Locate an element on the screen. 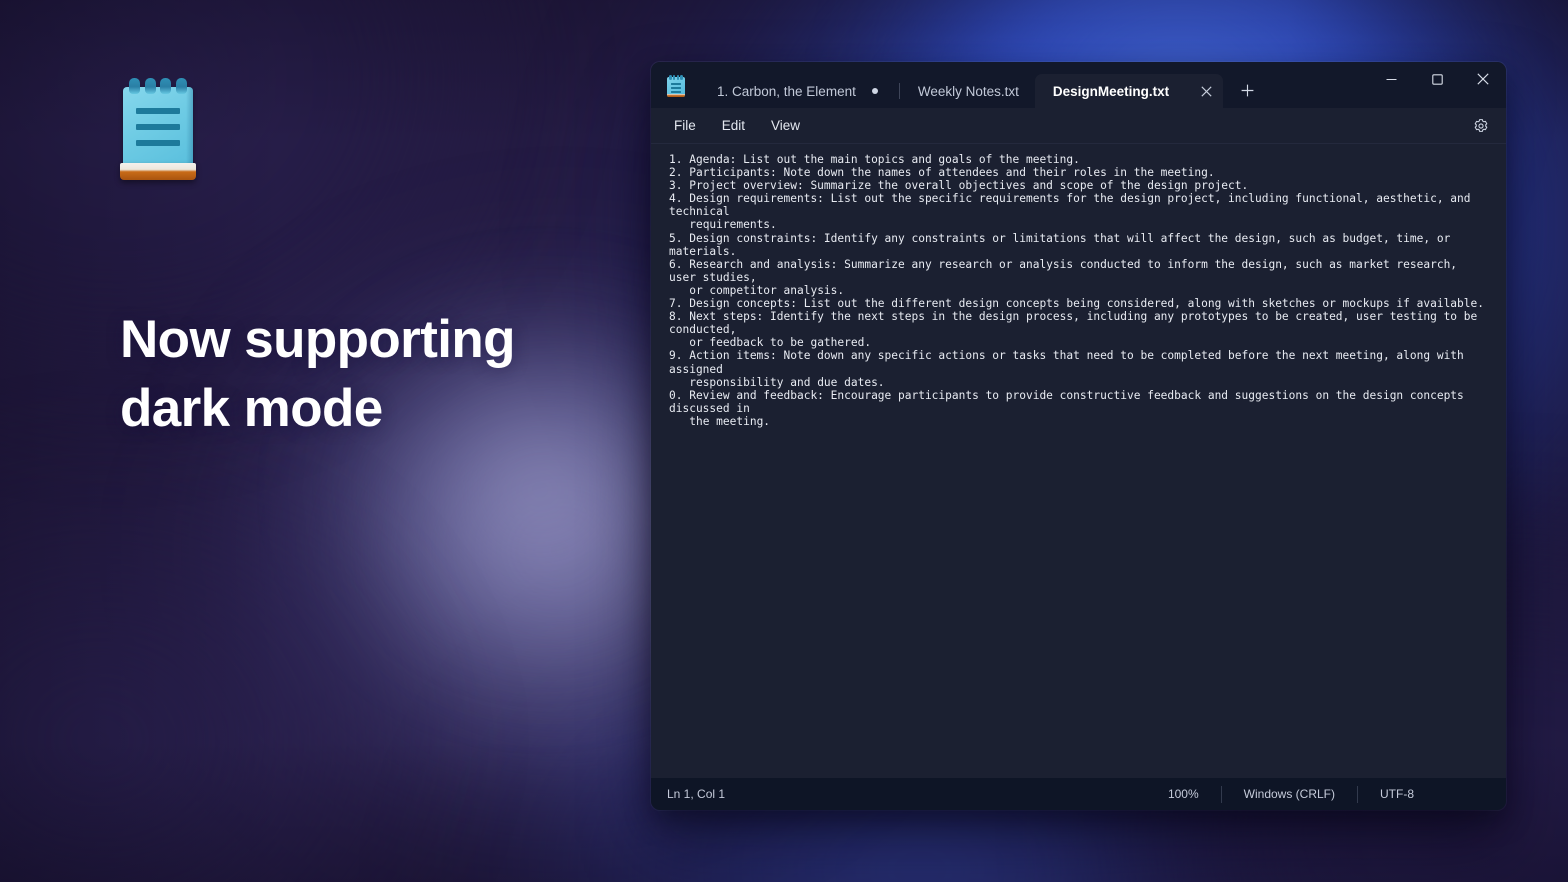 This screenshot has height=882, width=1568. maximize-icon is located at coordinates (1437, 79).